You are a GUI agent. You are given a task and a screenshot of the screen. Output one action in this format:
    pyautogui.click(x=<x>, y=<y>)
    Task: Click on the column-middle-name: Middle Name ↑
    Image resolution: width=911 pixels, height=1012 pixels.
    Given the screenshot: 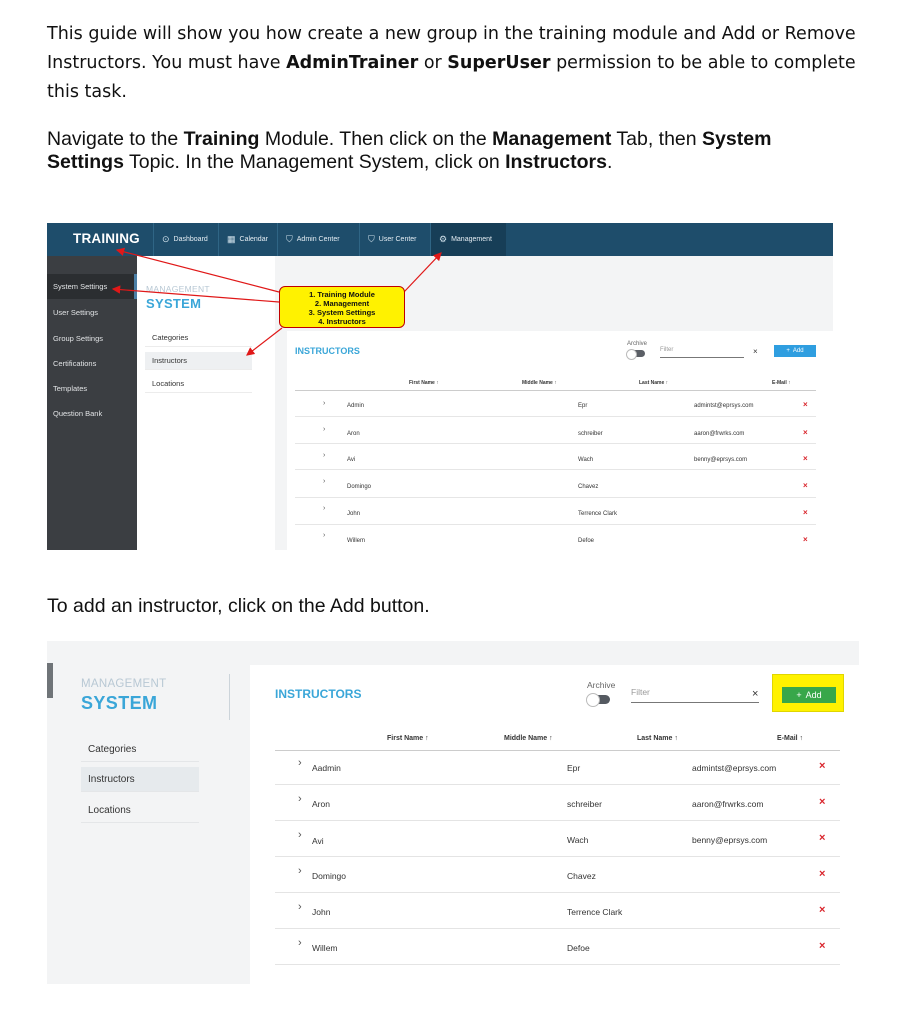 What is the action you would take?
    pyautogui.click(x=528, y=738)
    